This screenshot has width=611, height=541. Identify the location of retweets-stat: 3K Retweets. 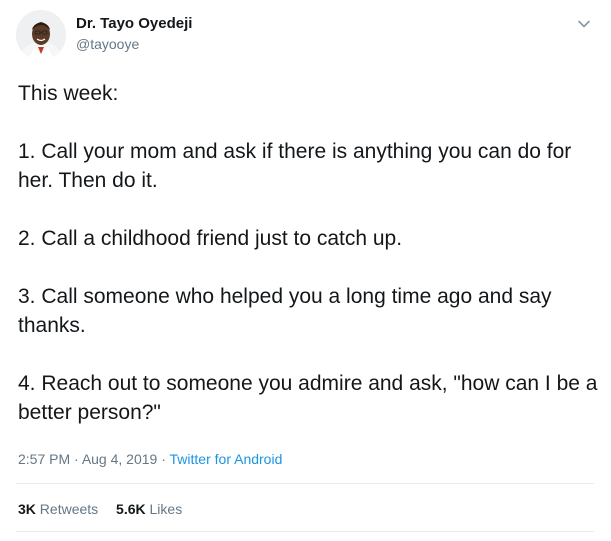
(58, 509).